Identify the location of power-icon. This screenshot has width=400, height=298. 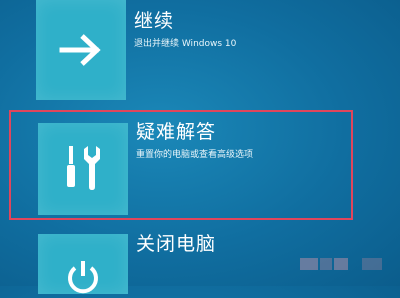
(83, 277).